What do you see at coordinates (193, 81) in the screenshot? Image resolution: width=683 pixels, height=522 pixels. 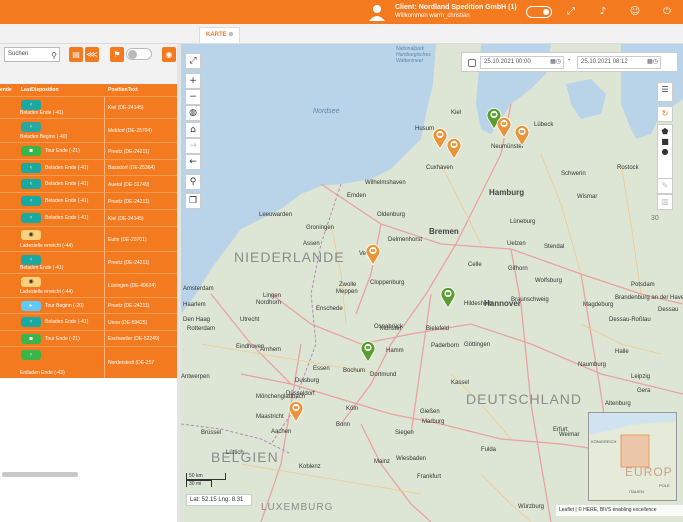 I see `zoom-in-button: +` at bounding box center [193, 81].